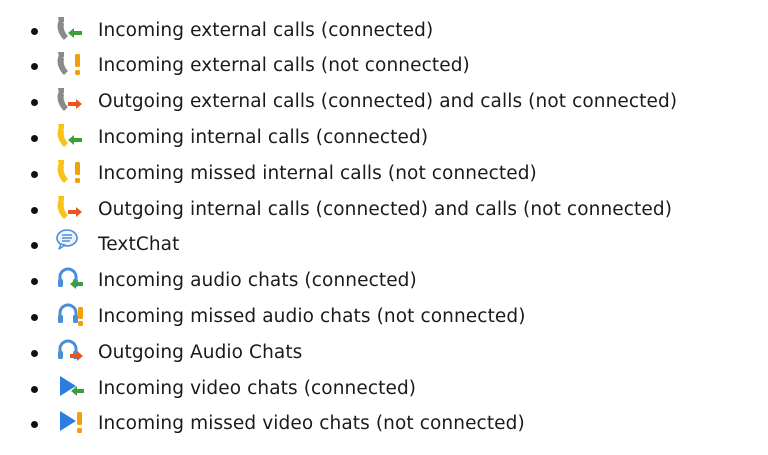 The image size is (768, 455). What do you see at coordinates (257, 280) in the screenshot?
I see `legend-label: Incoming audio chats (connected)` at bounding box center [257, 280].